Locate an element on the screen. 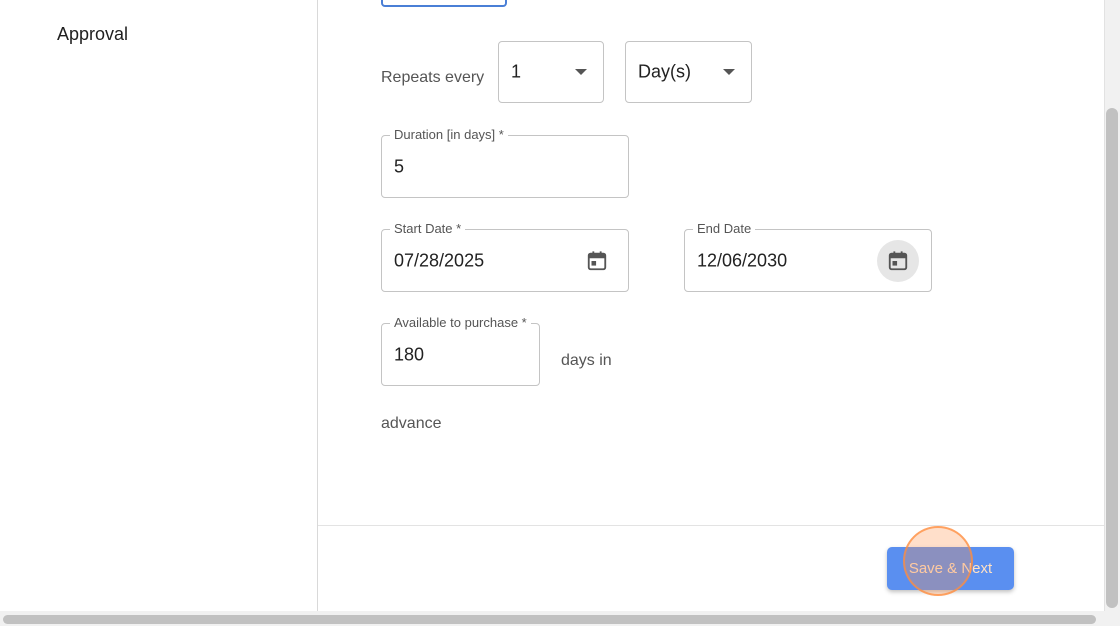 Image resolution: width=1120 pixels, height=626 pixels. end-date-field: End Date 12/06/2030 is located at coordinates (808, 256).